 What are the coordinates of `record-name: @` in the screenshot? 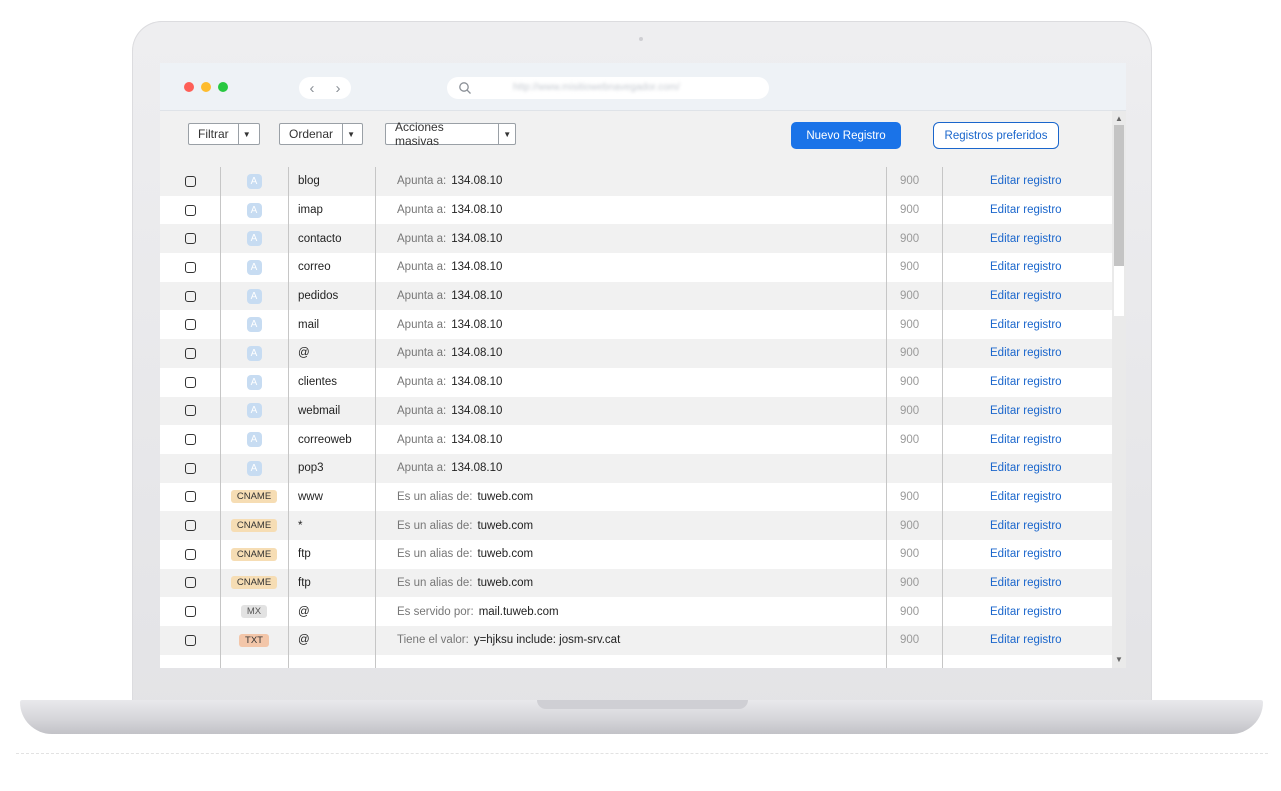 It's located at (304, 353).